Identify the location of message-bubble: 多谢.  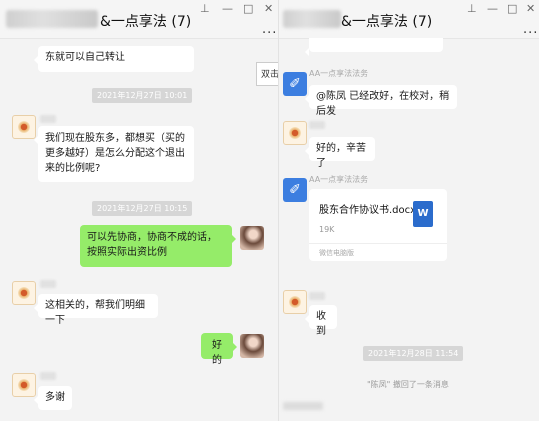
(53, 398).